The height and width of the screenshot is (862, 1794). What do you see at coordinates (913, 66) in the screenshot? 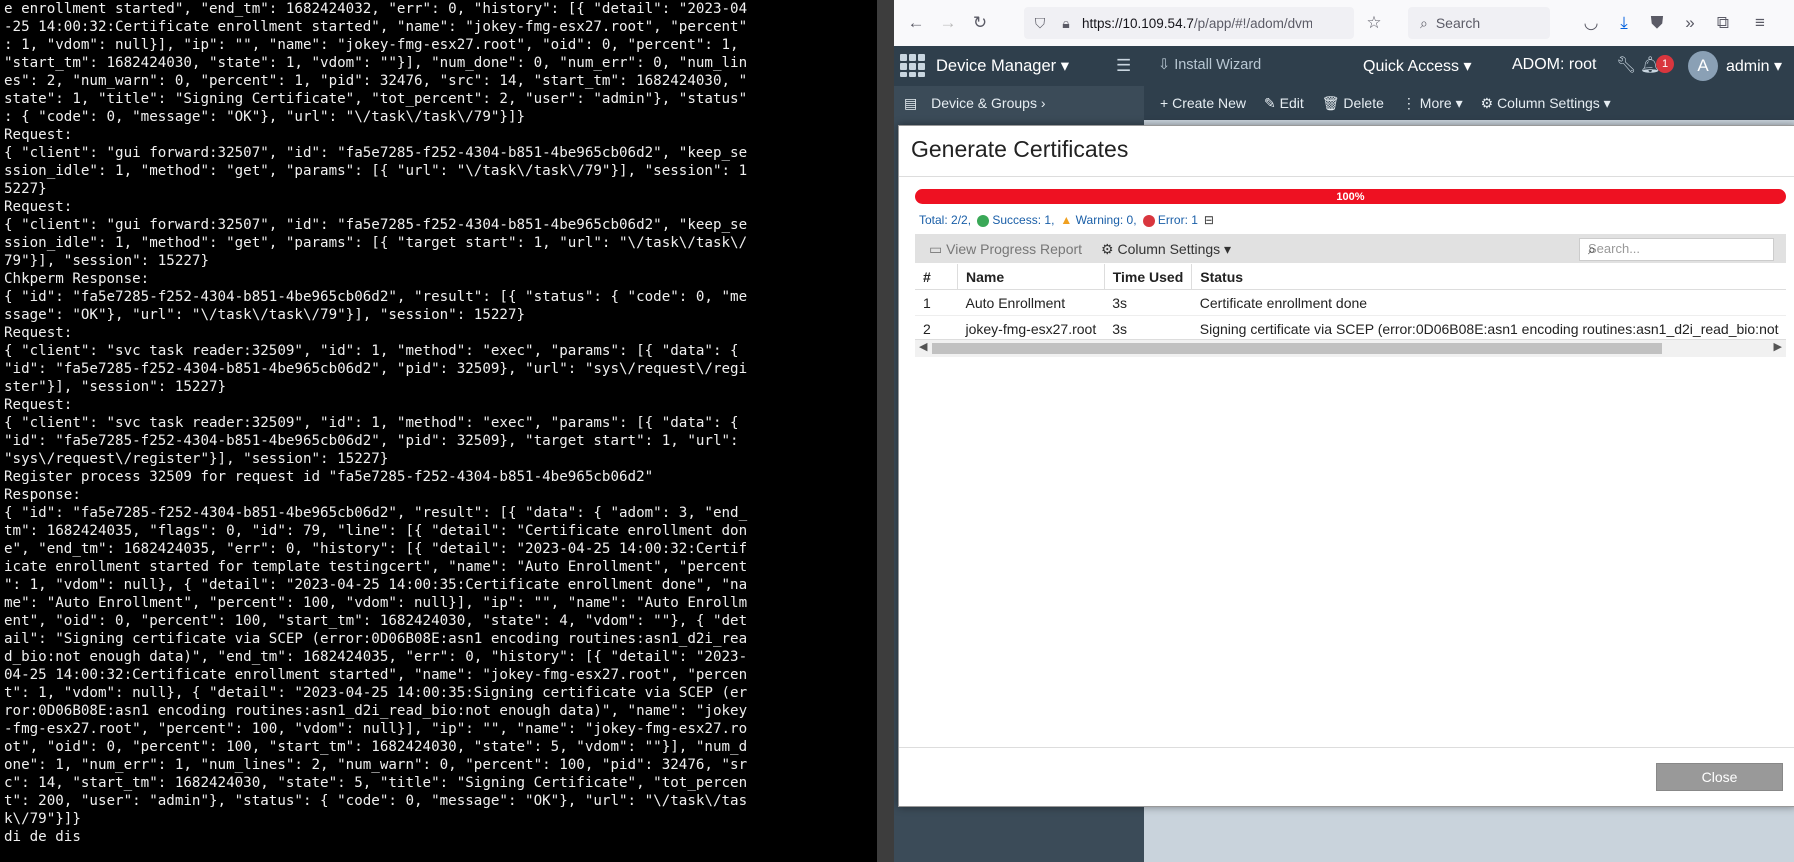
I see `app-launcher-icon` at bounding box center [913, 66].